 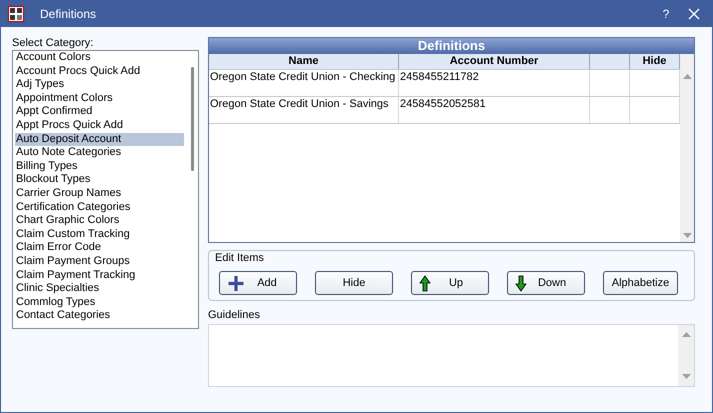 What do you see at coordinates (99, 221) in the screenshot?
I see `category-item: Chart Graphic Colors` at bounding box center [99, 221].